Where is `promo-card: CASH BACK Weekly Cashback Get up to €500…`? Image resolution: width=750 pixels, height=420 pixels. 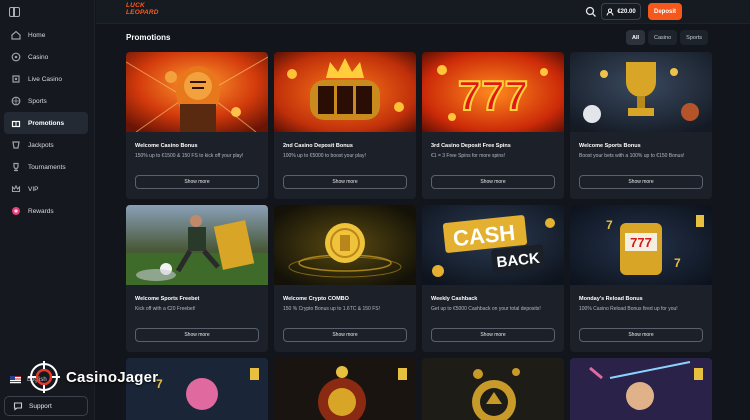 promo-card: CASH BACK Weekly Cashback Get up to €500… is located at coordinates (493, 278).